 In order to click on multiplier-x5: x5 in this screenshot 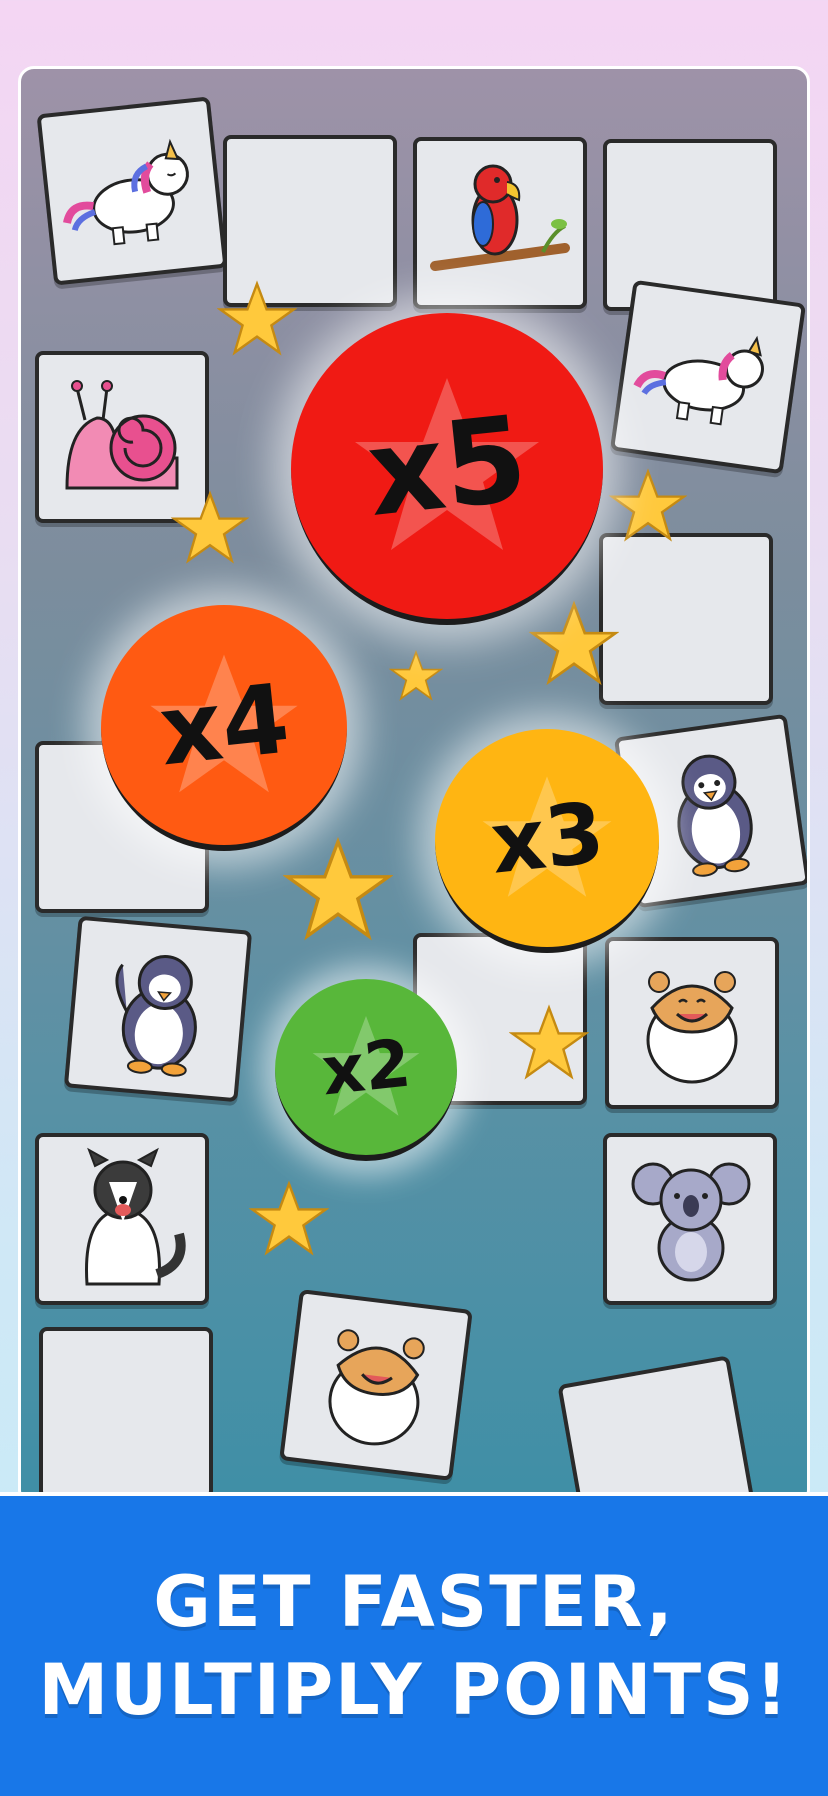, I will do `click(447, 469)`.